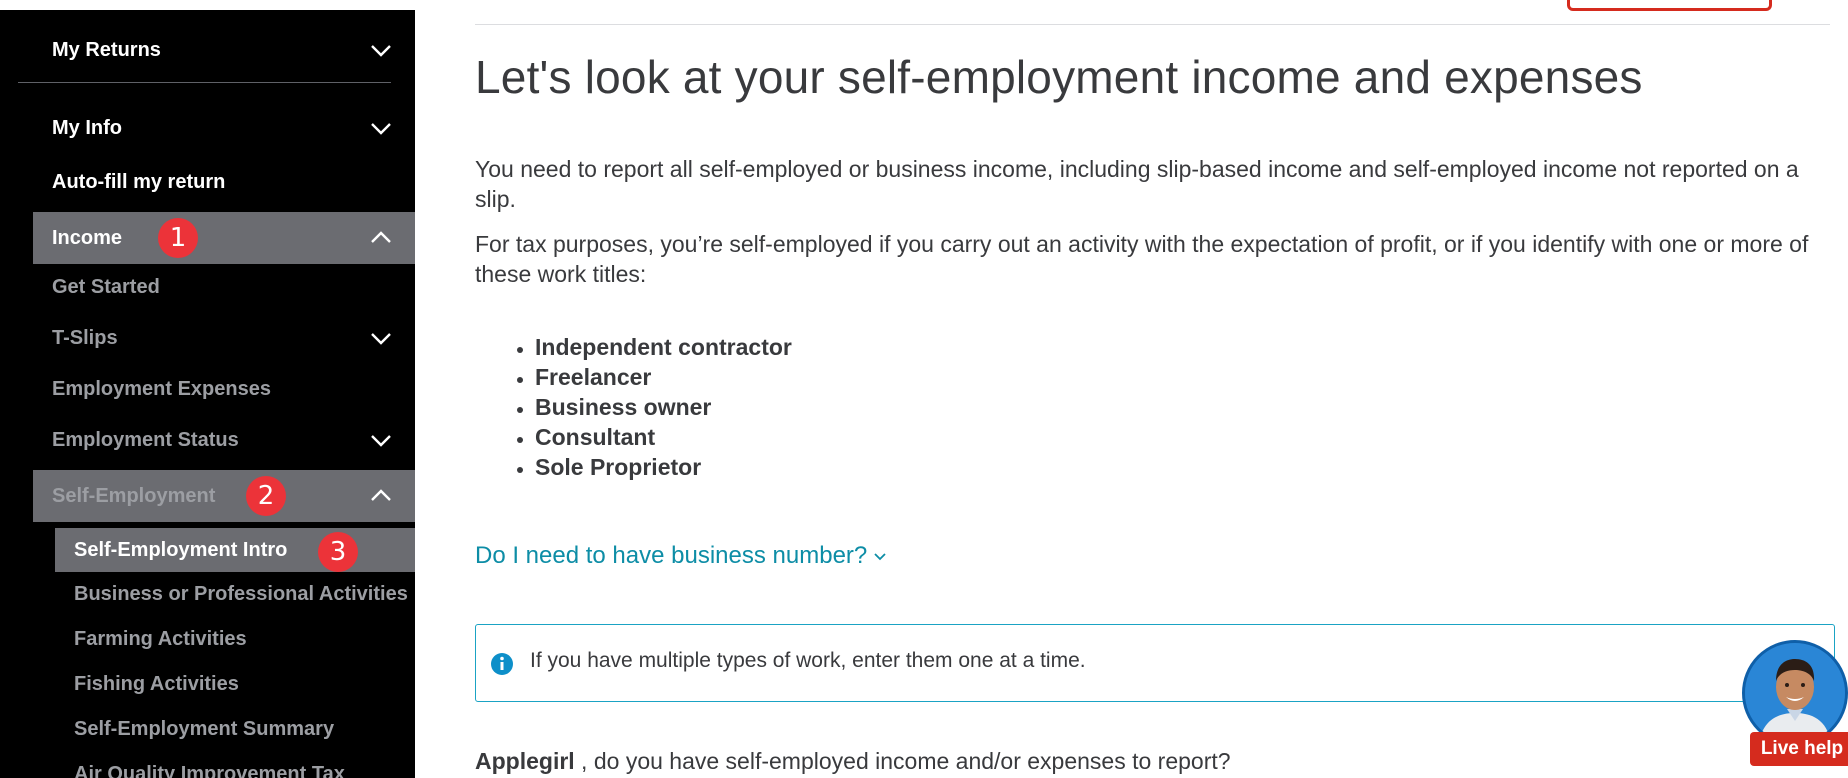  I want to click on sidebar-subitem-self-employment-summary: Self-Employment Summary, so click(207, 729).